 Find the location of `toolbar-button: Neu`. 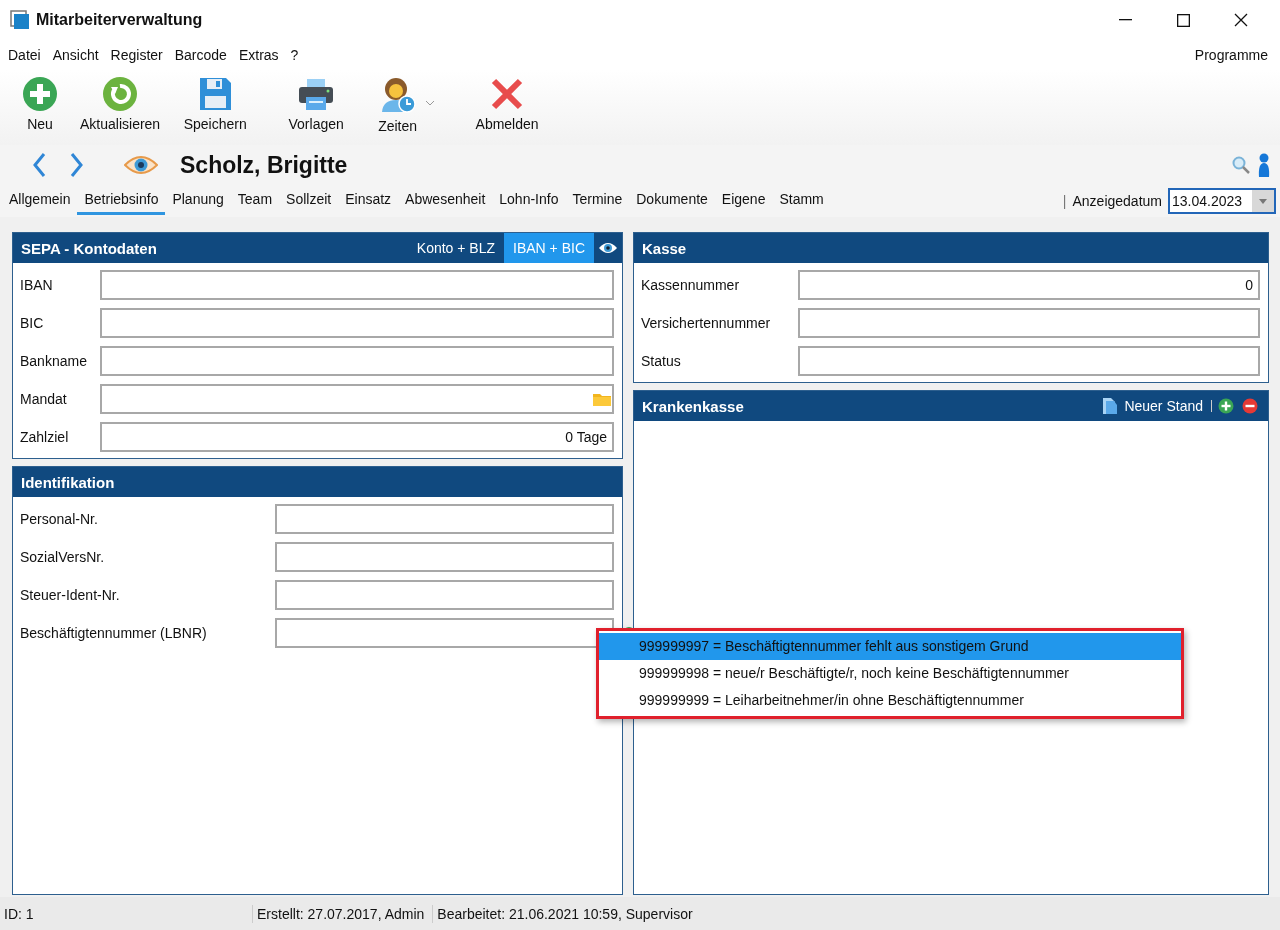

toolbar-button: Neu is located at coordinates (40, 105).